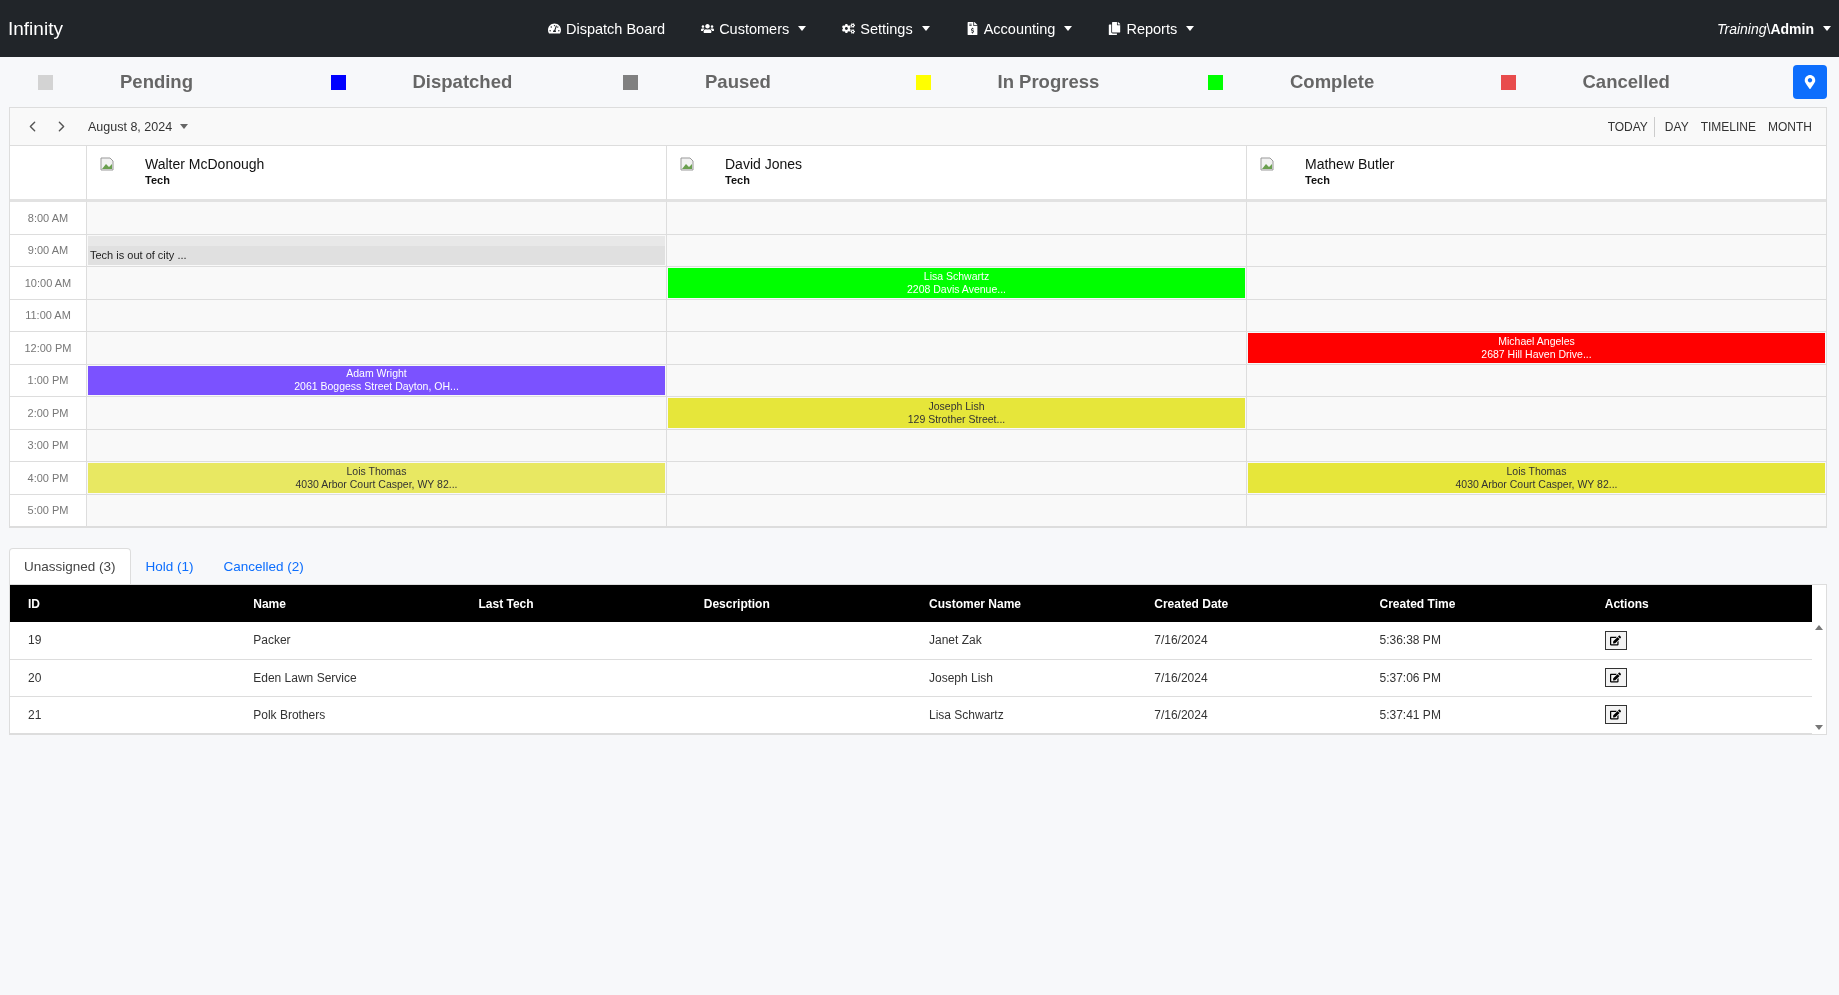  What do you see at coordinates (886, 28) in the screenshot?
I see `nav-menu-item: Settings` at bounding box center [886, 28].